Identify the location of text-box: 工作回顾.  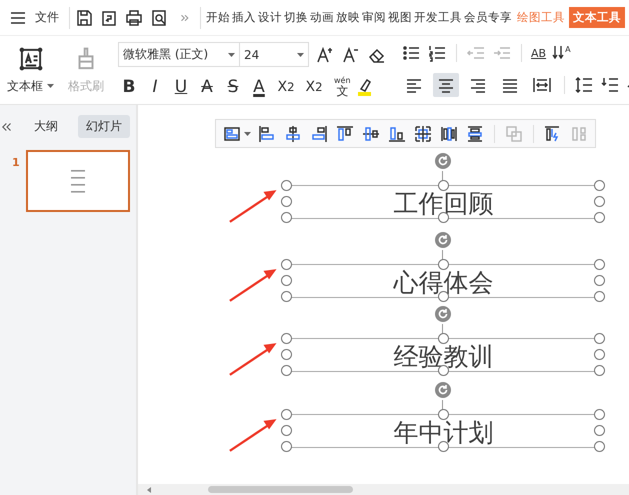
(443, 202).